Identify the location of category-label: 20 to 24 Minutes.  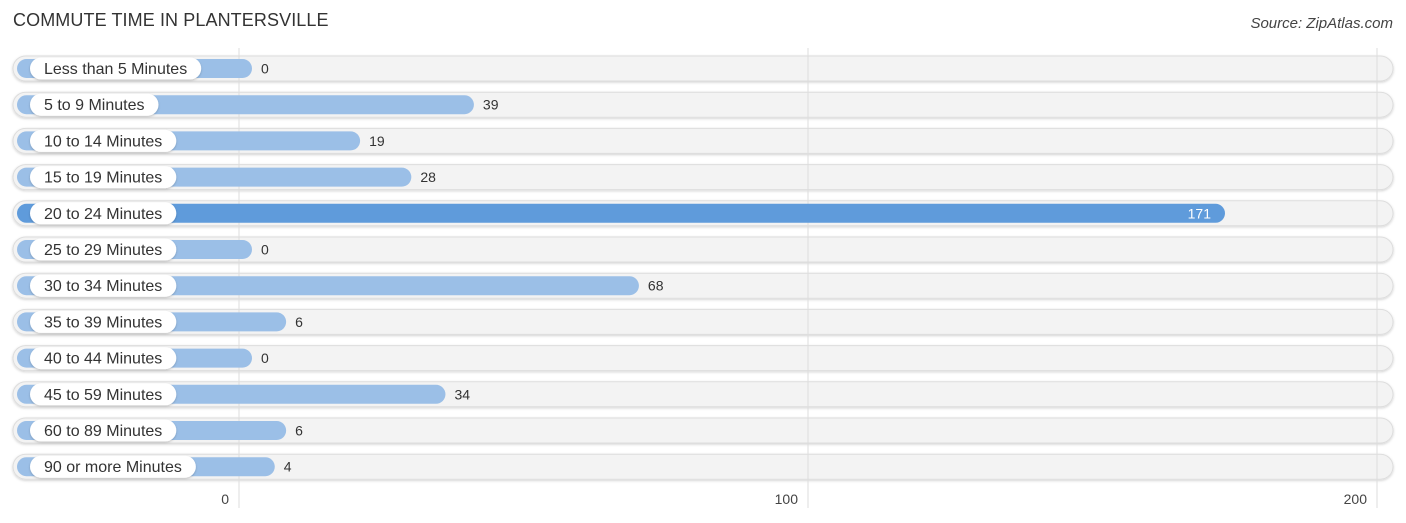
(103, 214).